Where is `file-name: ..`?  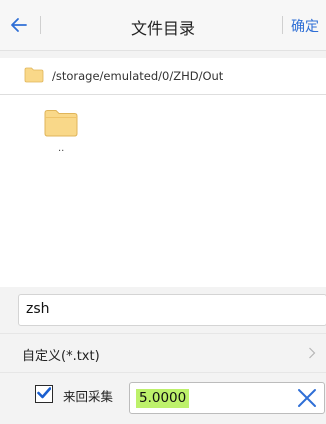 file-name: .. is located at coordinates (61, 148).